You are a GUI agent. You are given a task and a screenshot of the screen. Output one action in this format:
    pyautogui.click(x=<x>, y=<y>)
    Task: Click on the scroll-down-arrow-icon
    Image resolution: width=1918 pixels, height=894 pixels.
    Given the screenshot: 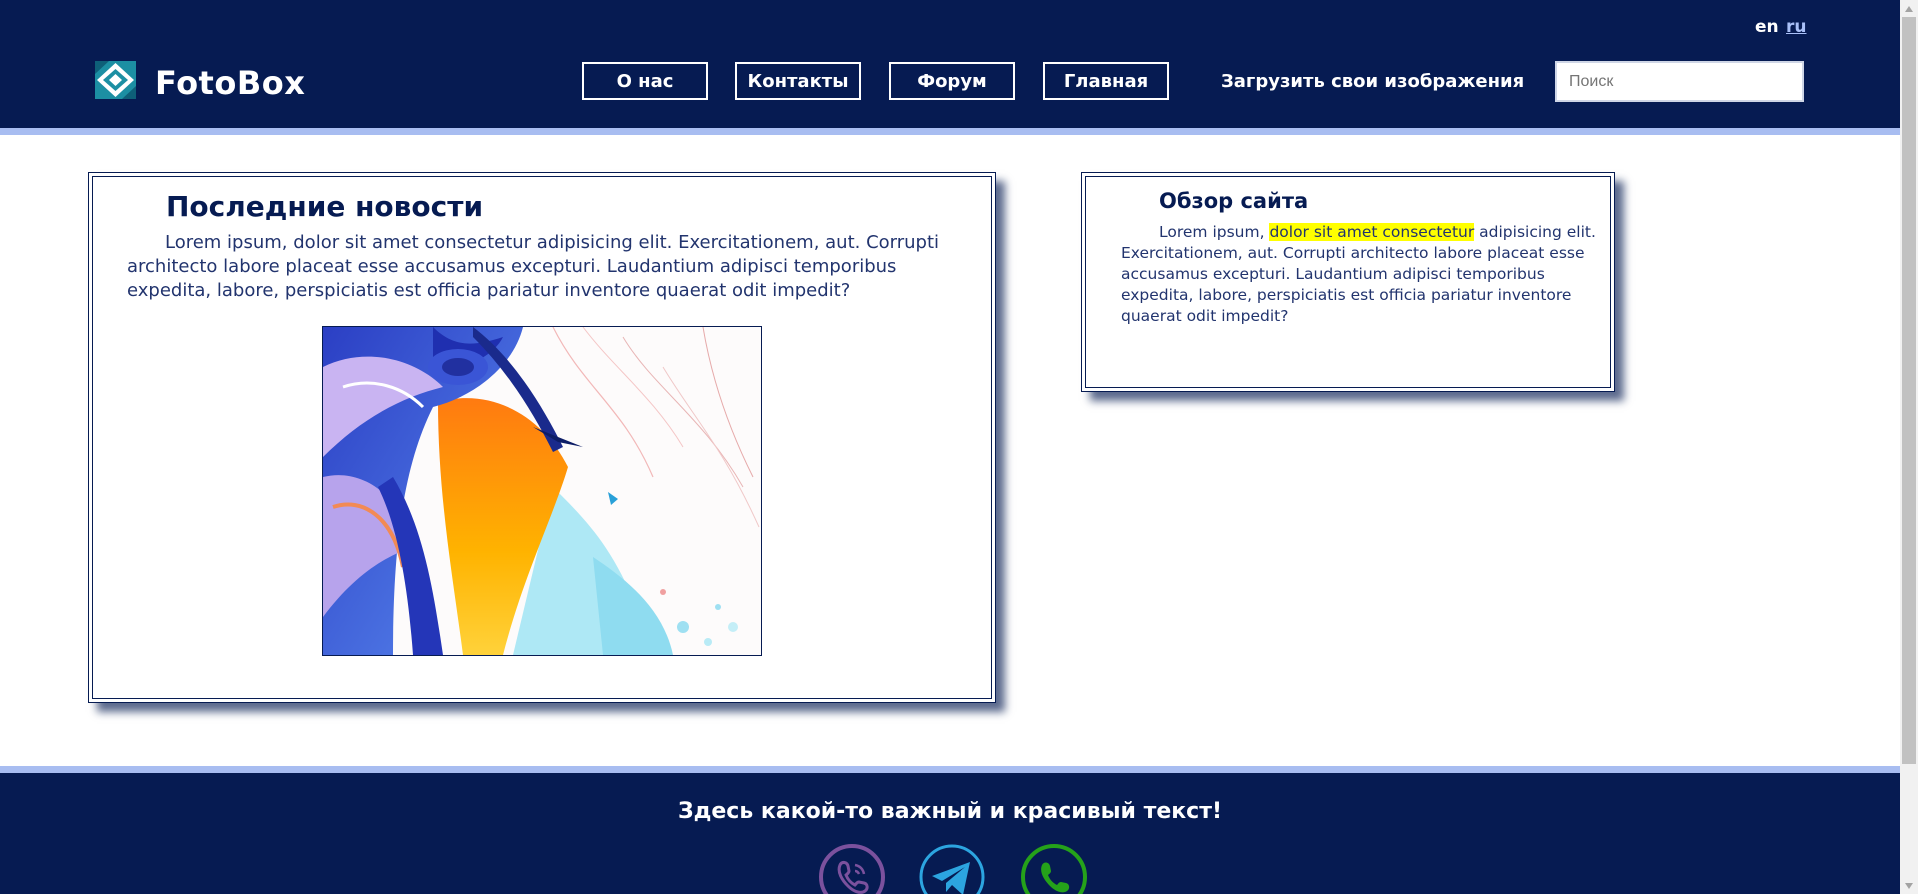 What is the action you would take?
    pyautogui.click(x=1909, y=885)
    